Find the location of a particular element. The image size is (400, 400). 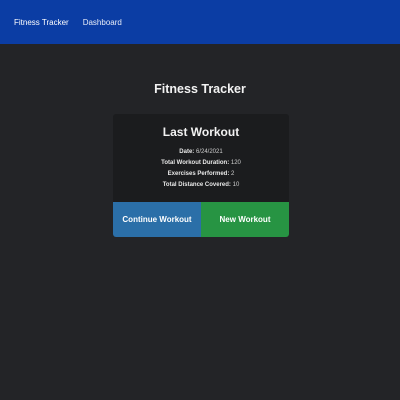

stat-label: Total Distance Covered: is located at coordinates (196, 185).